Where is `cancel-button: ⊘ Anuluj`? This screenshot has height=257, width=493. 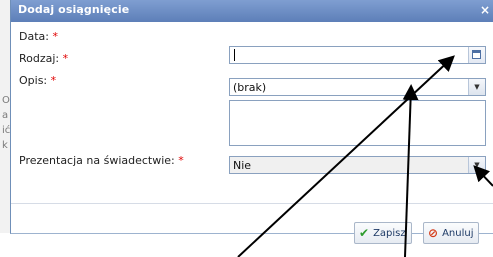
cancel-button: ⊘ Anuluj is located at coordinates (451, 233).